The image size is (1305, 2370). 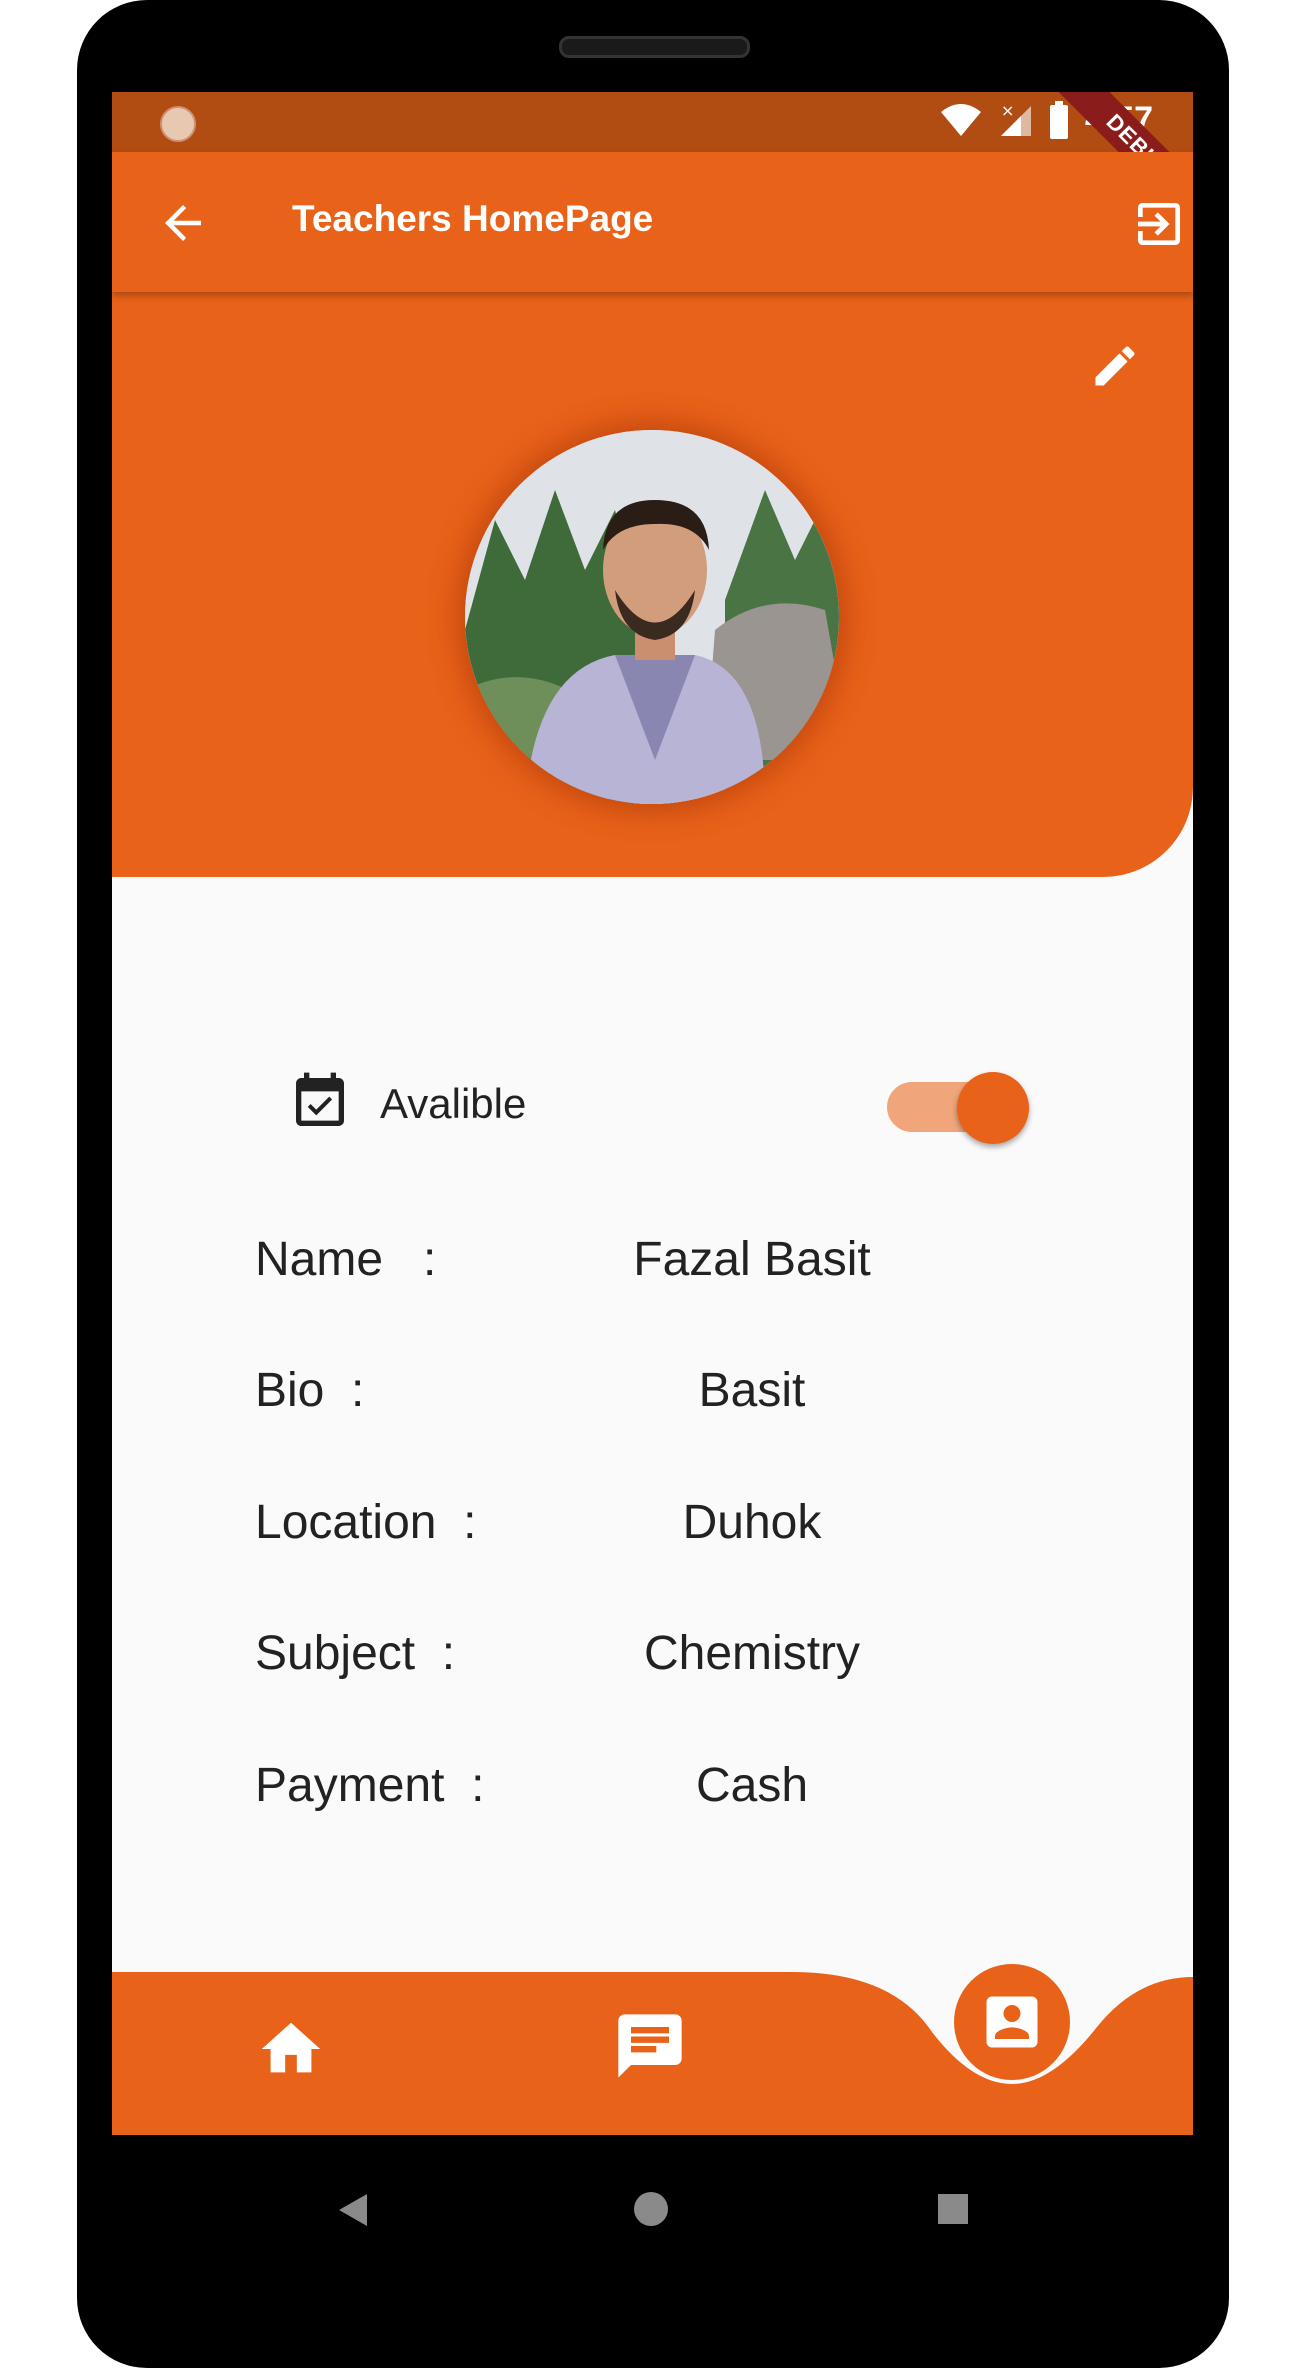 What do you see at coordinates (353, 2210) in the screenshot?
I see `nav-back-icon` at bounding box center [353, 2210].